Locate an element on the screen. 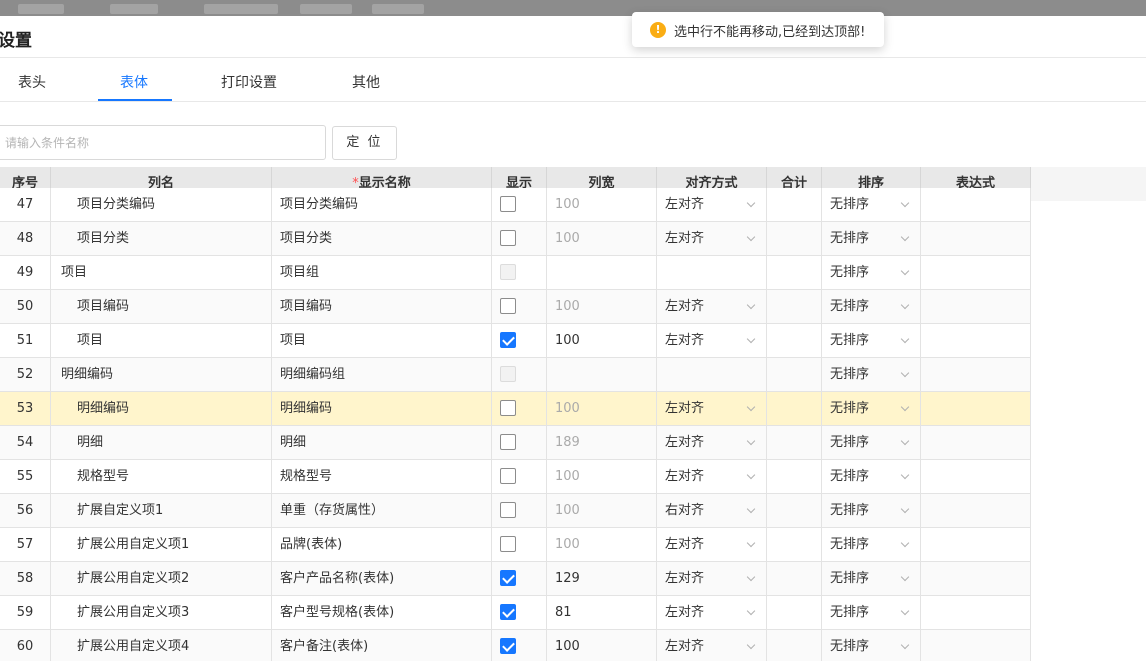 The image size is (1146, 661). table-row: 57 扩展公用自定义项1 品牌(表体) 100 左对齐 无排序 is located at coordinates (515, 545).